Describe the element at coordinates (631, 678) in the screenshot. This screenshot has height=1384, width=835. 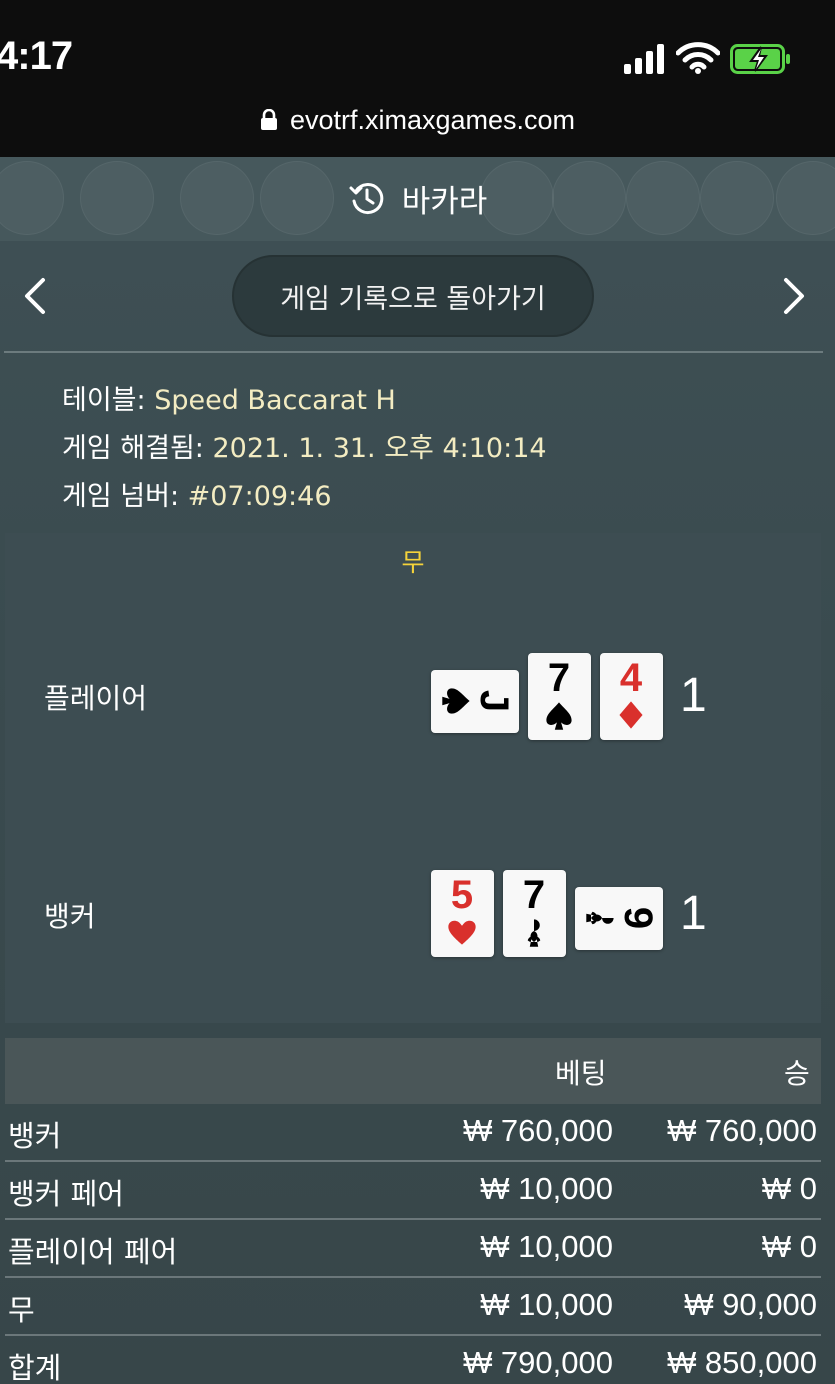
I see `svg-text: 4` at that location.